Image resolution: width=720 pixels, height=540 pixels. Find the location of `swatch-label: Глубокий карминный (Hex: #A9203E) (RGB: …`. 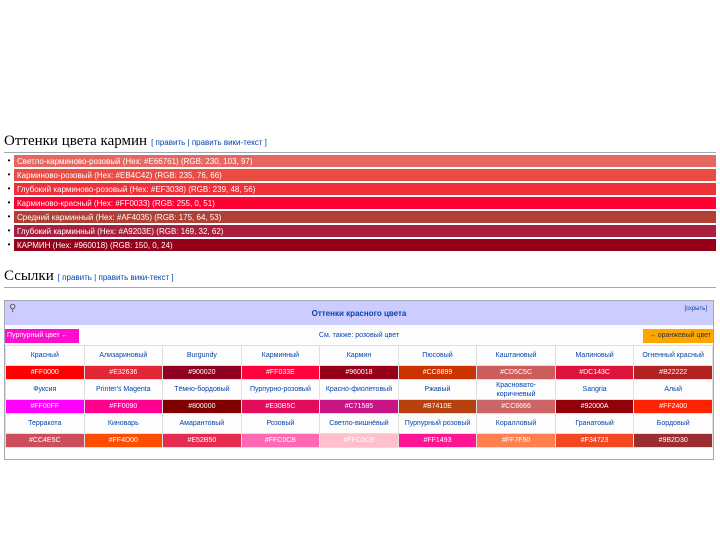

swatch-label: Глубокий карминный (Hex: #A9203E) (RGB: … is located at coordinates (120, 231).